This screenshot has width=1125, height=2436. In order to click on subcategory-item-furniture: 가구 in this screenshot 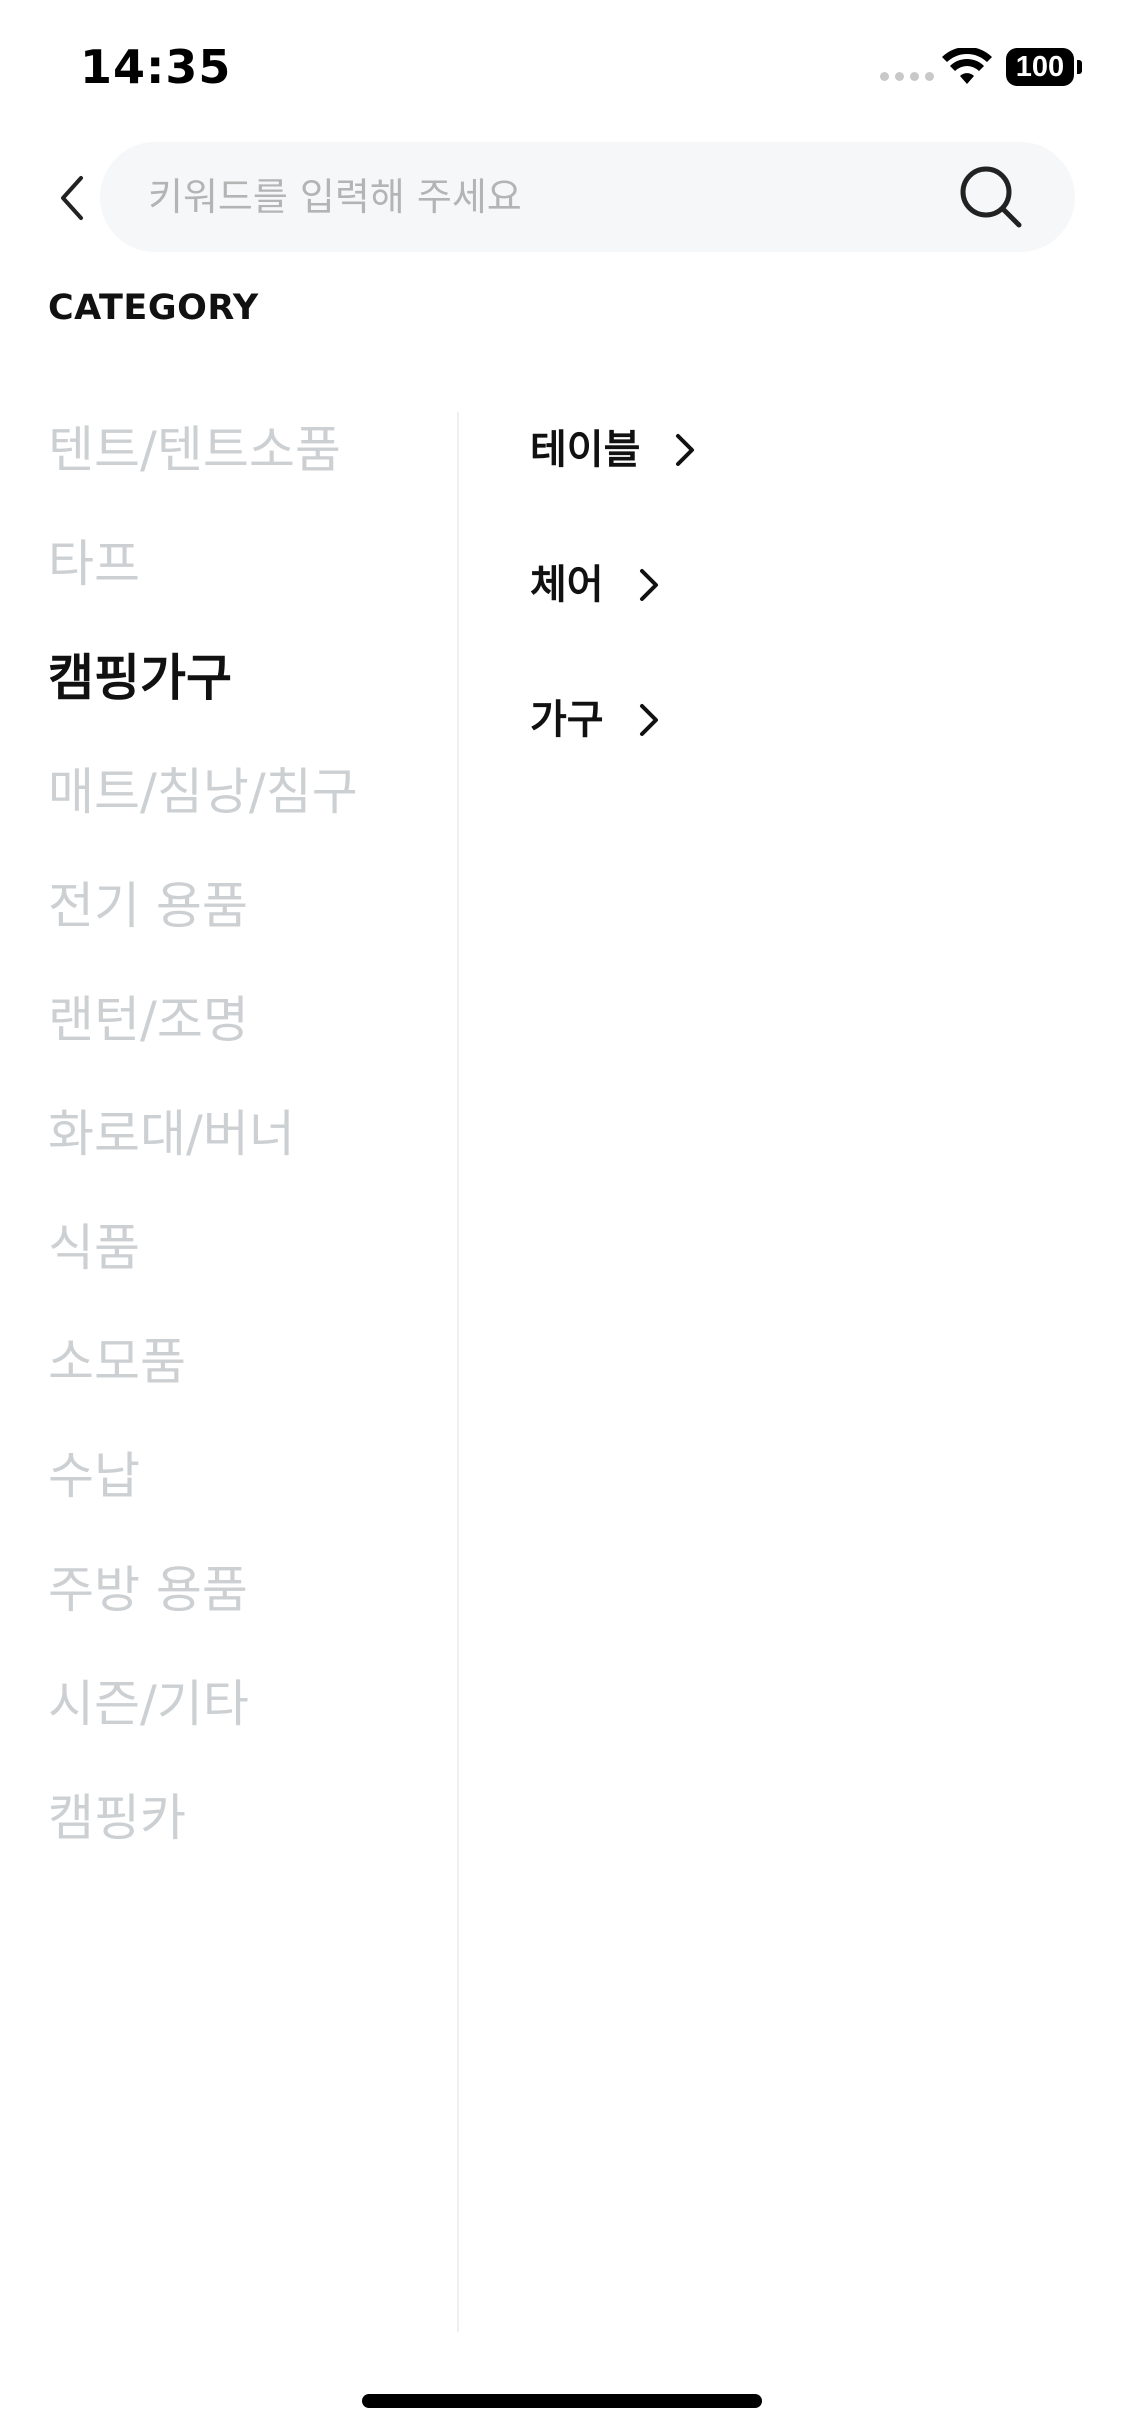, I will do `click(613, 749)`.